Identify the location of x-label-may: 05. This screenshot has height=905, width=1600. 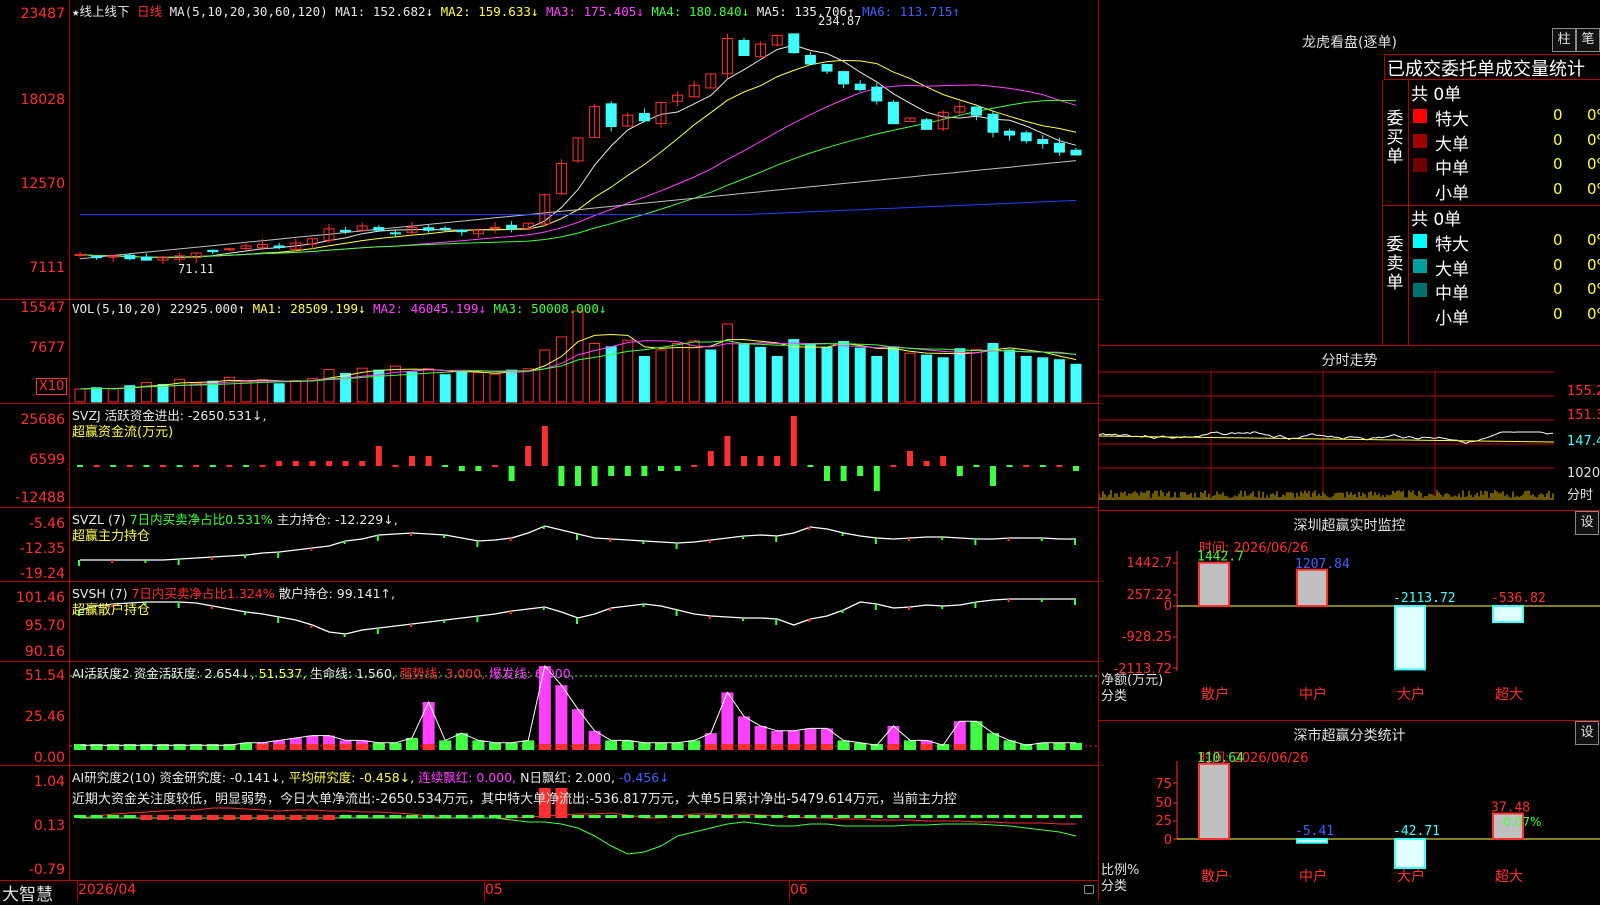
(494, 890).